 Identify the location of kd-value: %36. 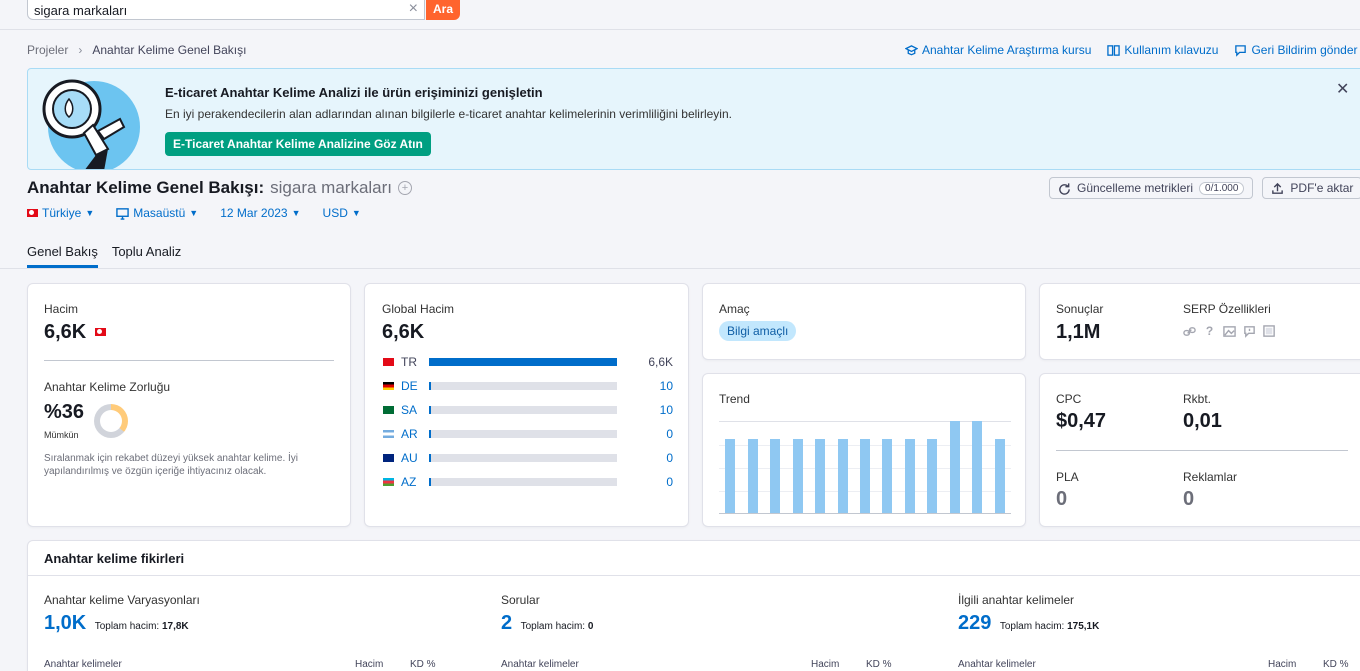
(64, 412).